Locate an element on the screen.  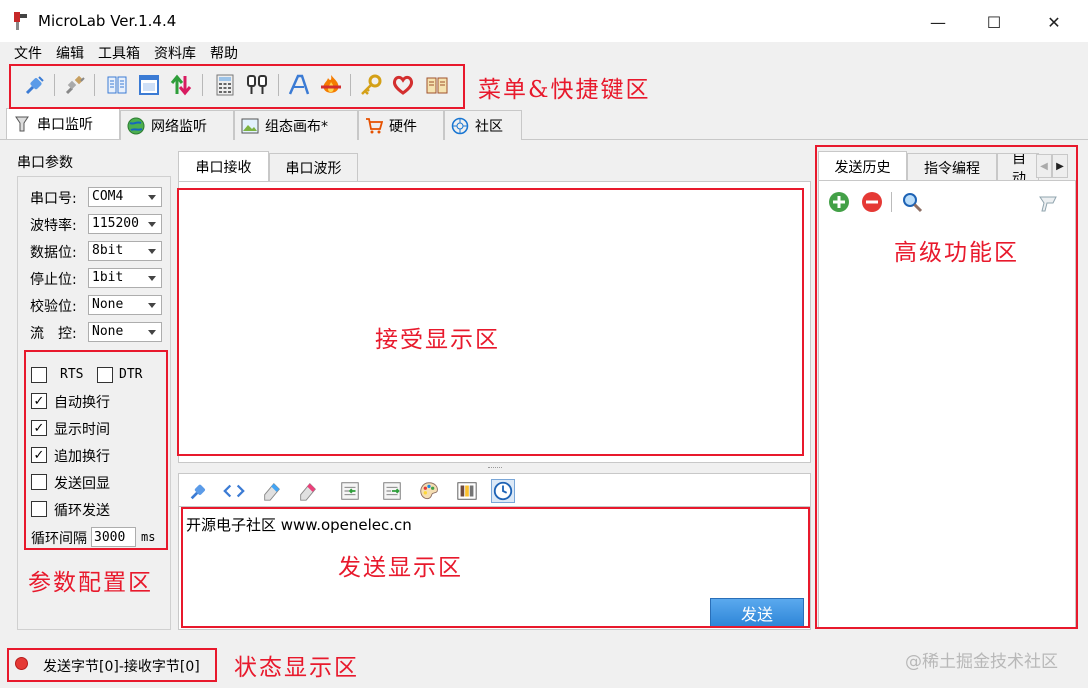
tab-serial-monitor: 串口监听 is located at coordinates (63, 123).